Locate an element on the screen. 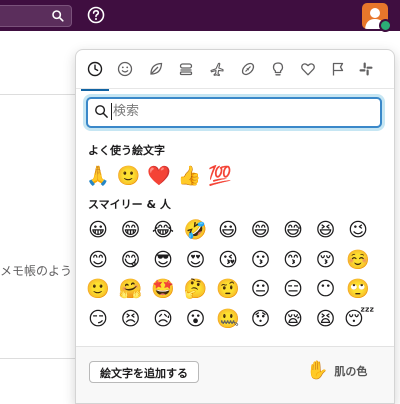 The width and height of the screenshot is (400, 404). emoji-button: 😐 is located at coordinates (261, 289).